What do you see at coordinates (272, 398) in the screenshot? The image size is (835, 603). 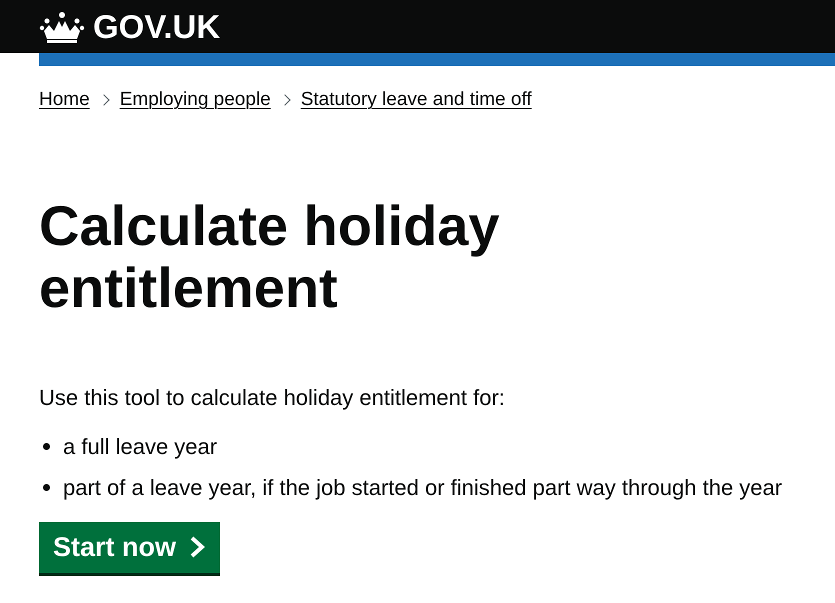 I see `intro-text: Use this tool to calculate holiday entitlement for:` at bounding box center [272, 398].